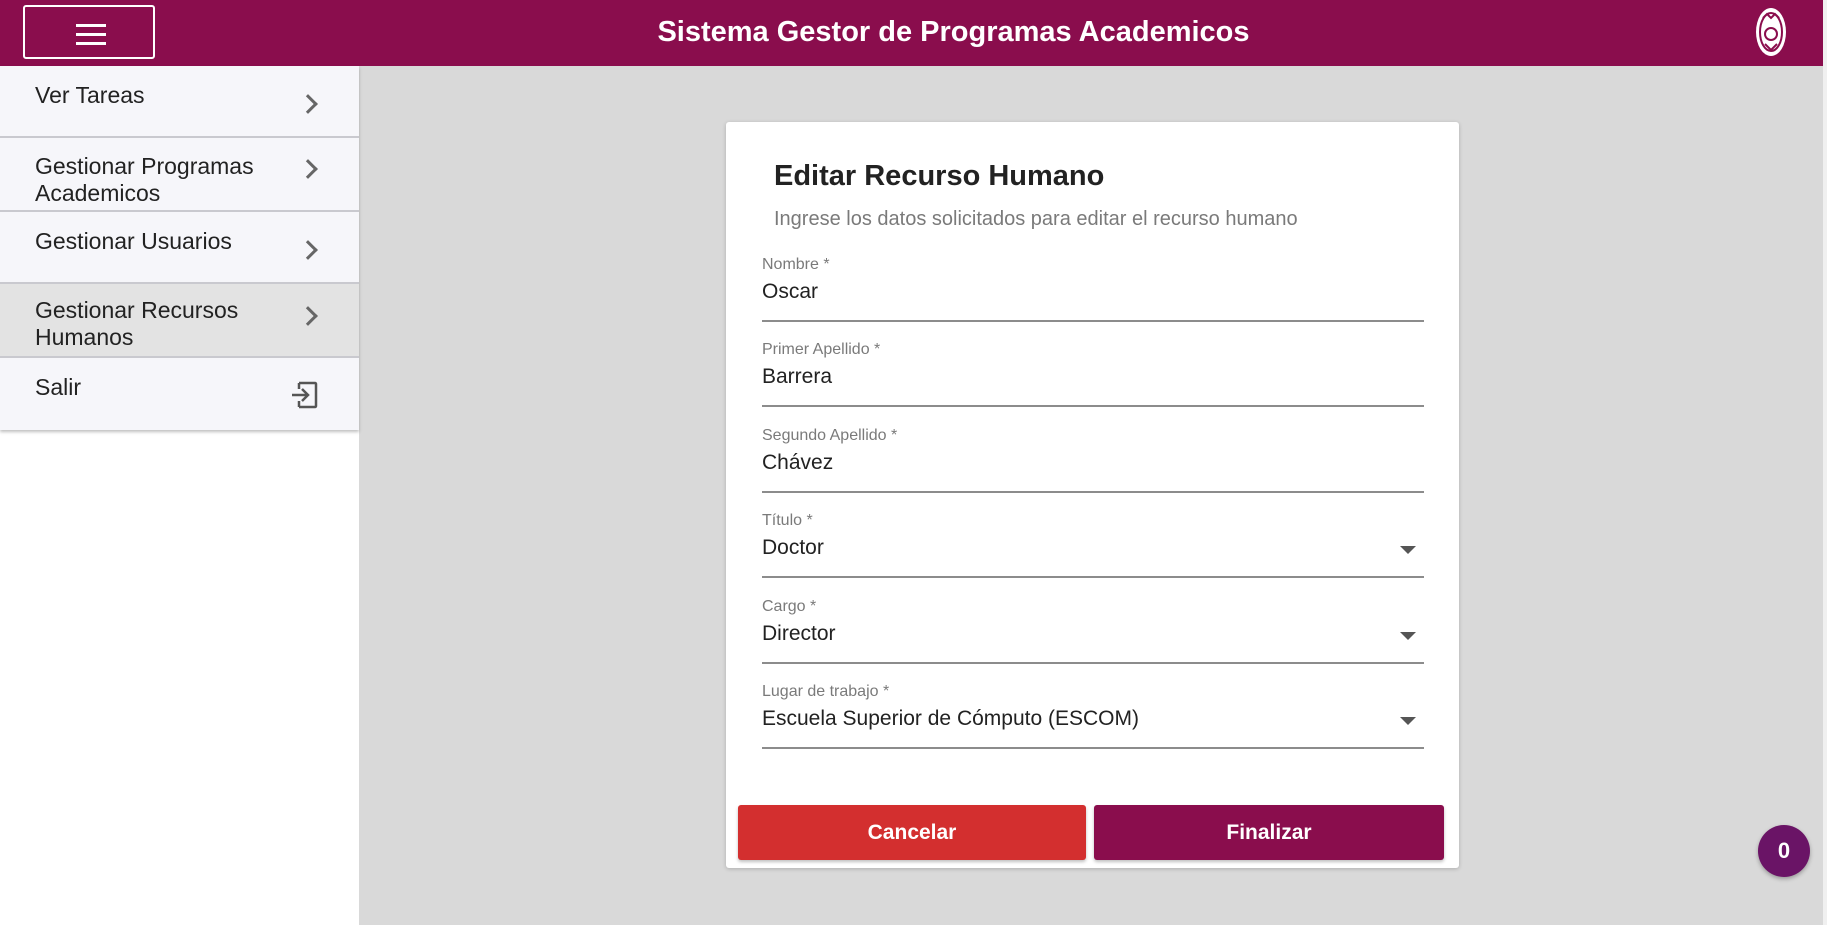 This screenshot has height=925, width=1827. What do you see at coordinates (787, 520) in the screenshot?
I see `field-label: Título *` at bounding box center [787, 520].